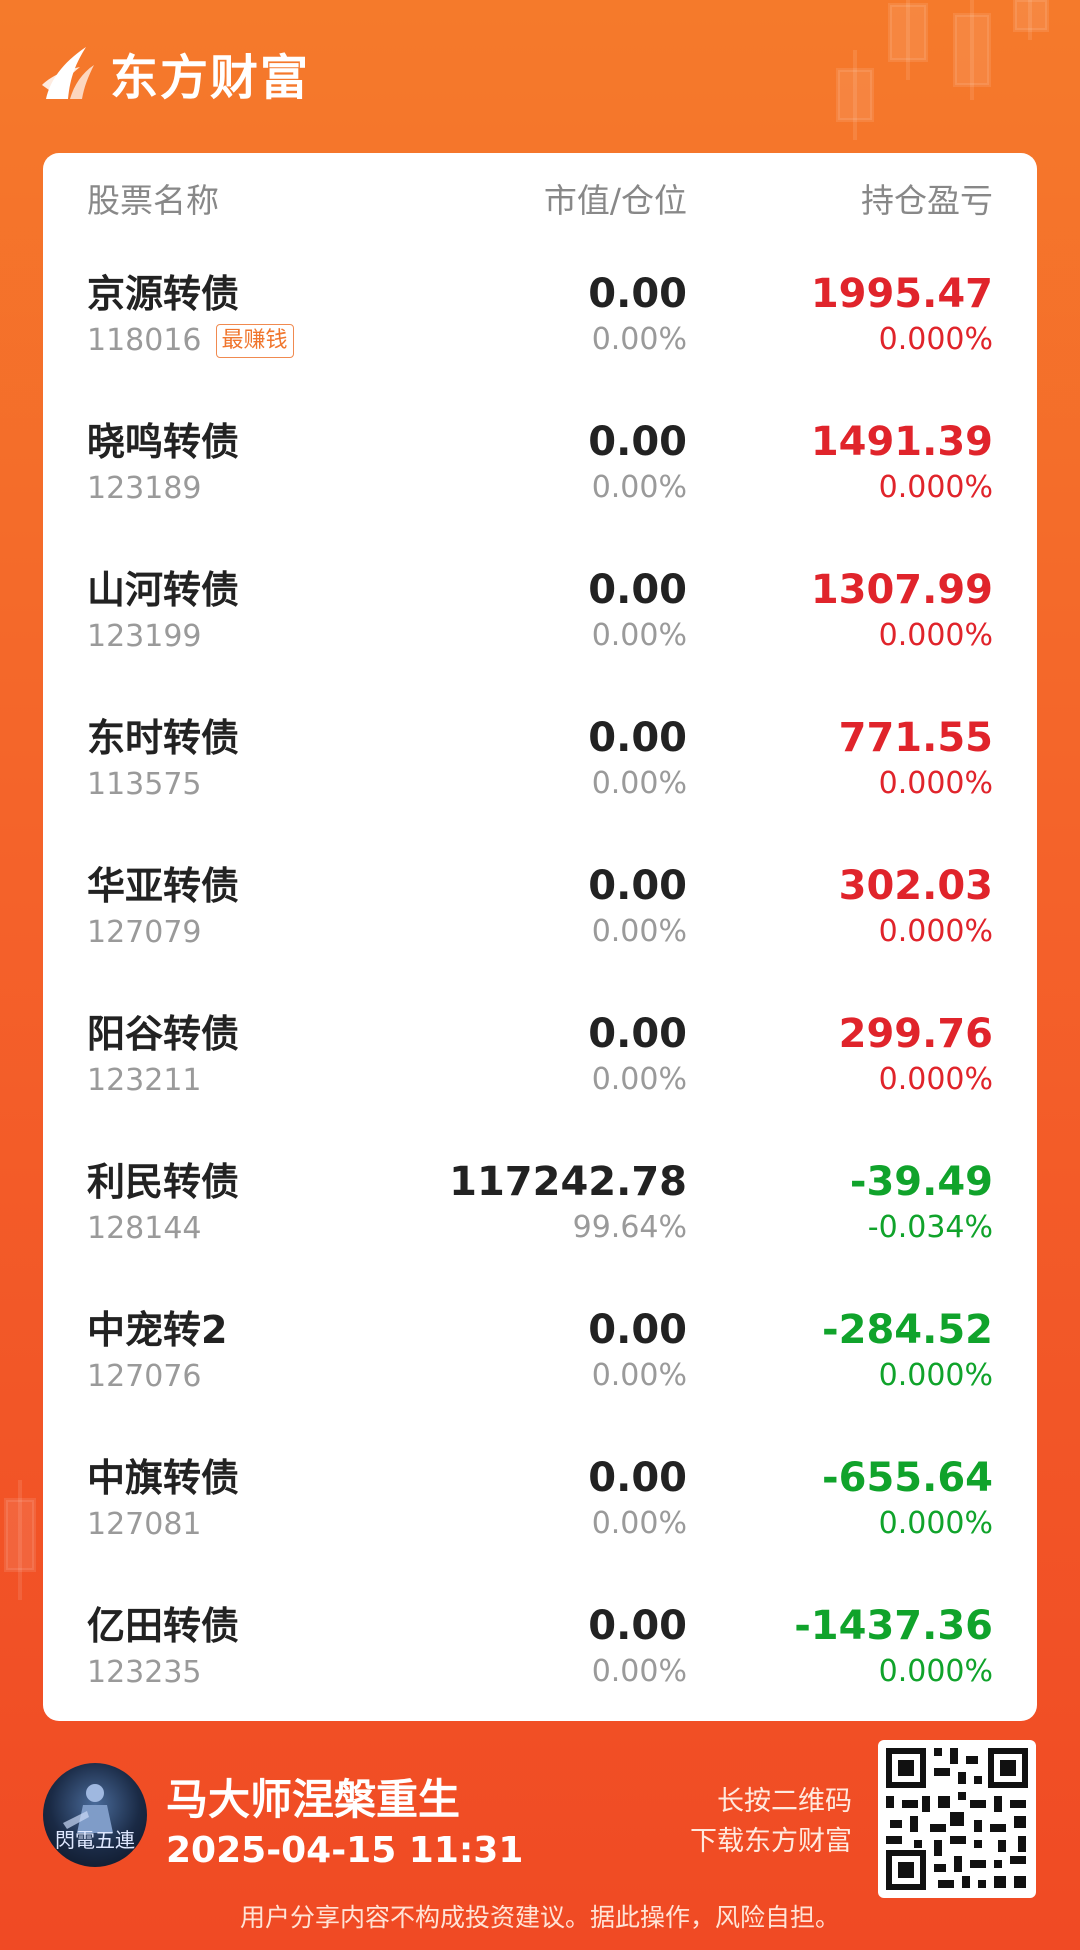 Image resolution: width=1080 pixels, height=1950 pixels. What do you see at coordinates (540, 1664) in the screenshot?
I see `table-row: 亿田转债 123235 0.00 0.00% -1437.36 0.000%` at bounding box center [540, 1664].